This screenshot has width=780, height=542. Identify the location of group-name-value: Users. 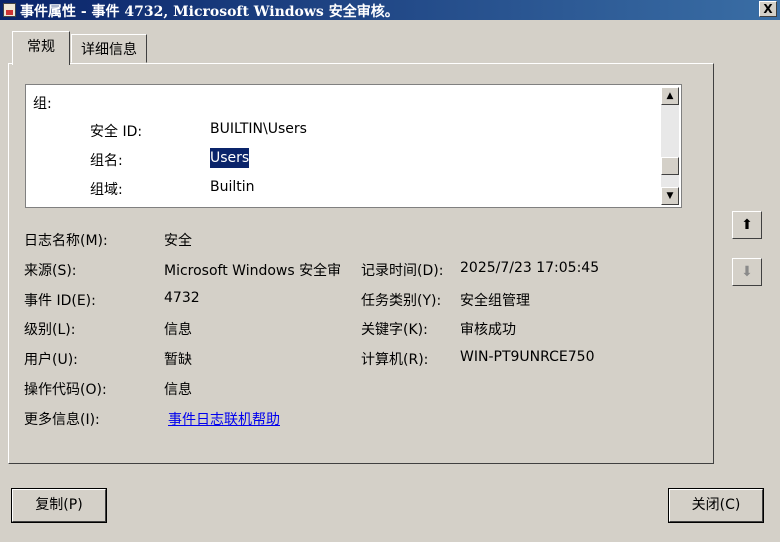
(230, 158).